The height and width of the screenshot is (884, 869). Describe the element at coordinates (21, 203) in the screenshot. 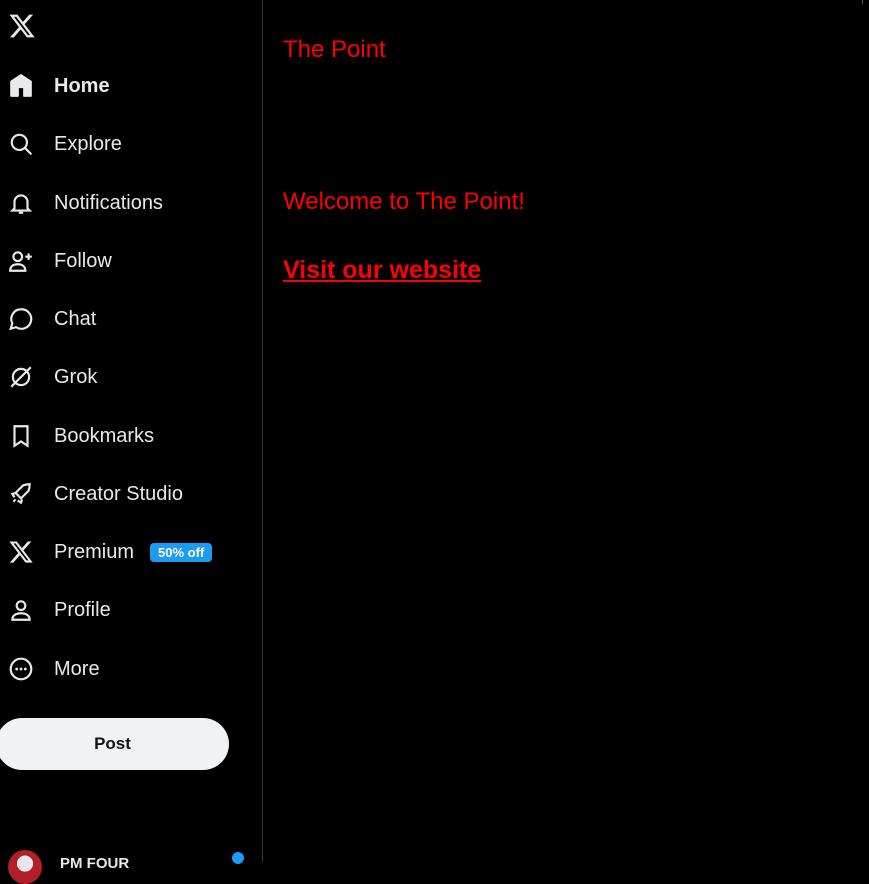

I see `bell-icon` at that location.